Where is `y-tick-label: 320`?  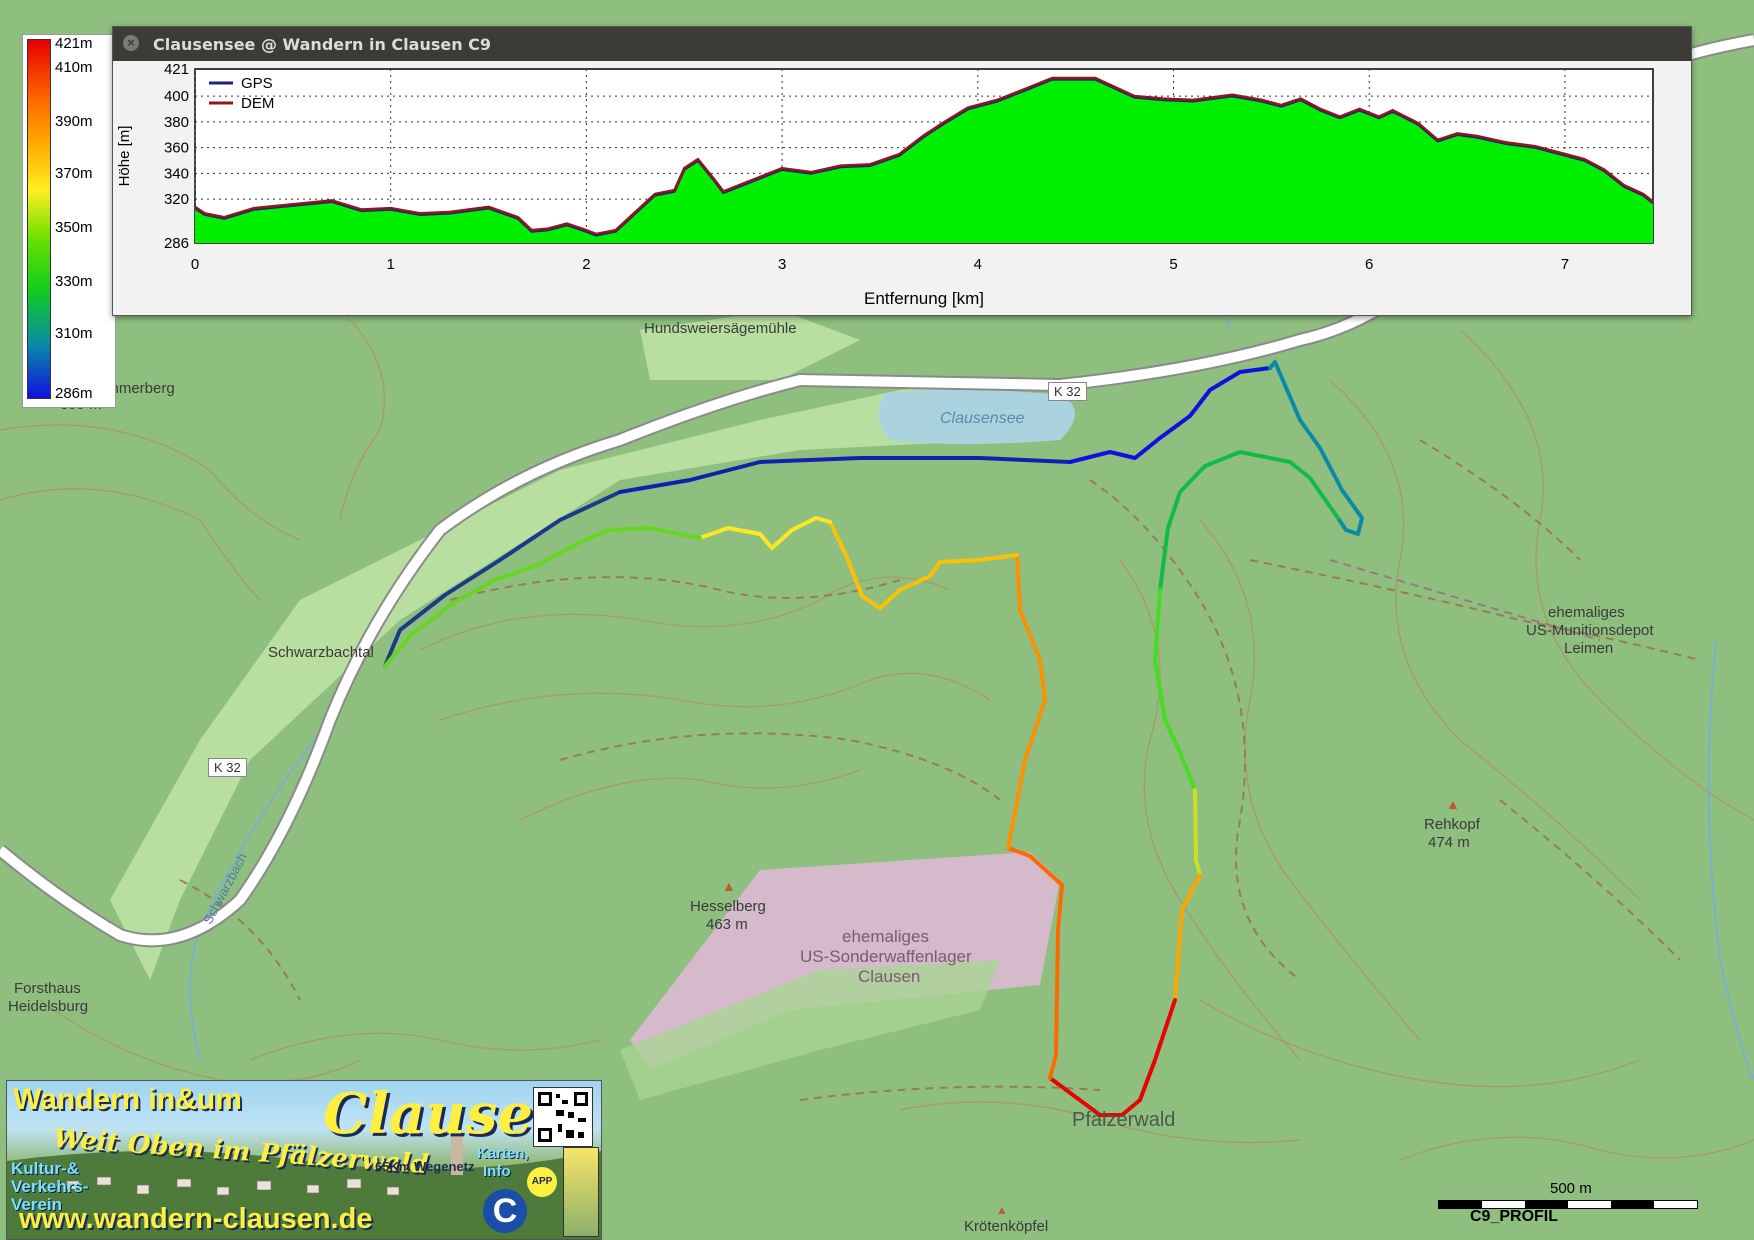
y-tick-label: 320 is located at coordinates (176, 199).